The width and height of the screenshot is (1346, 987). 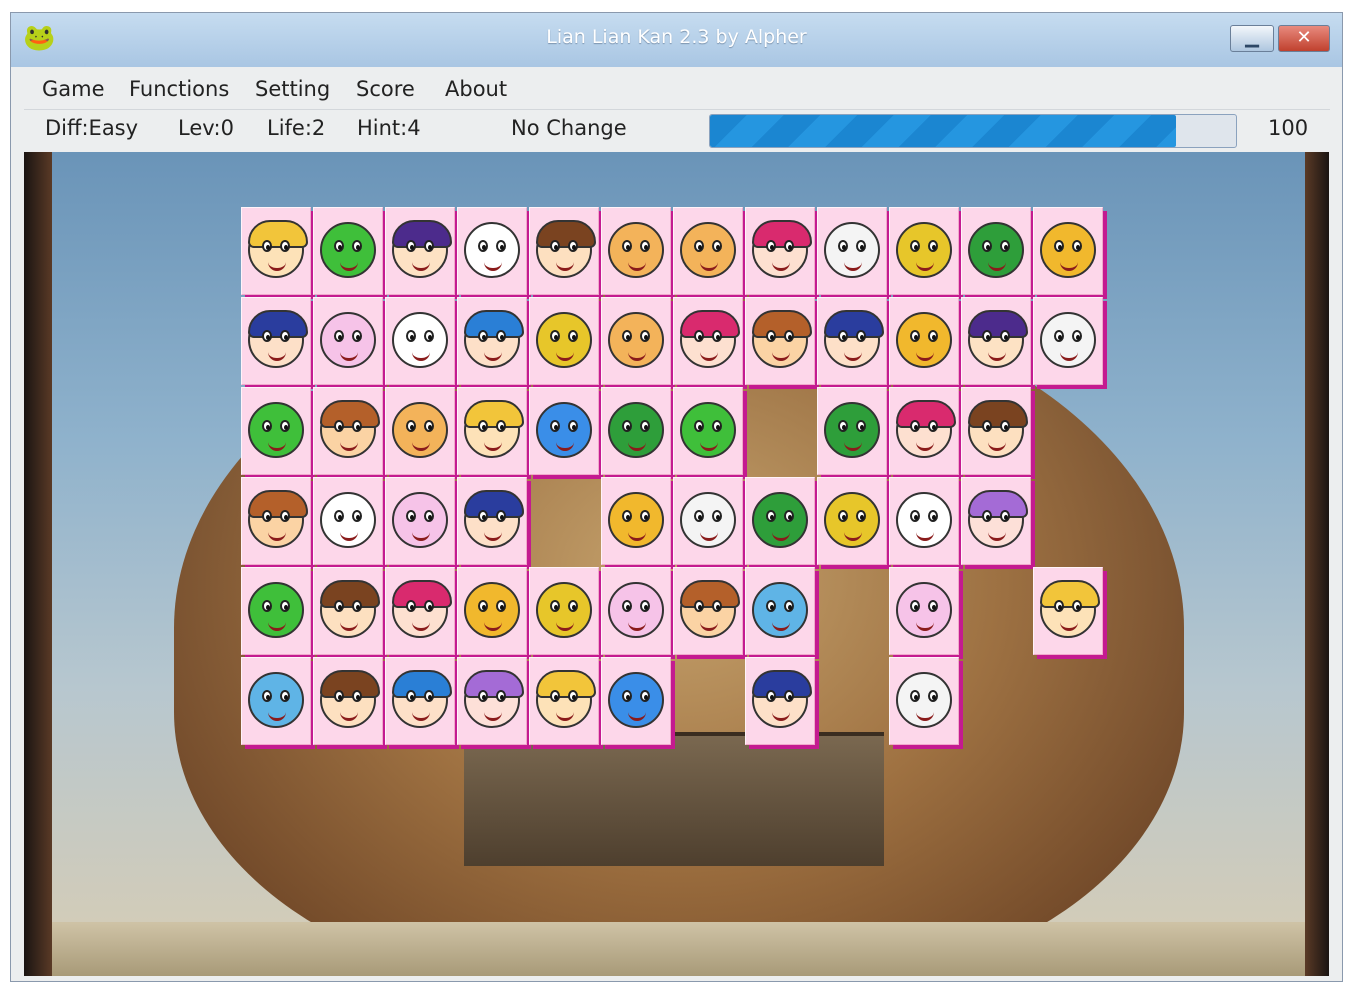 What do you see at coordinates (1252, 38) in the screenshot?
I see `minimize-button: ▁` at bounding box center [1252, 38].